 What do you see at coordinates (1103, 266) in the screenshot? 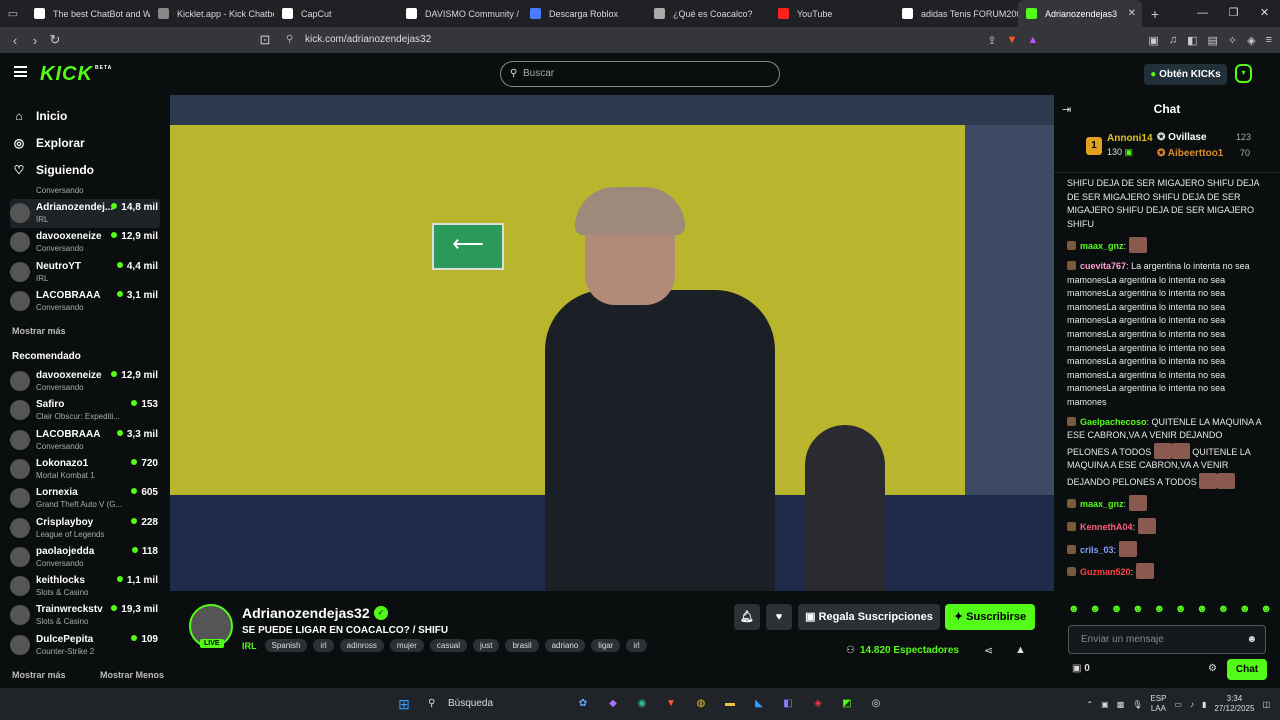
I see `chat-username: cuevita767` at bounding box center [1103, 266].